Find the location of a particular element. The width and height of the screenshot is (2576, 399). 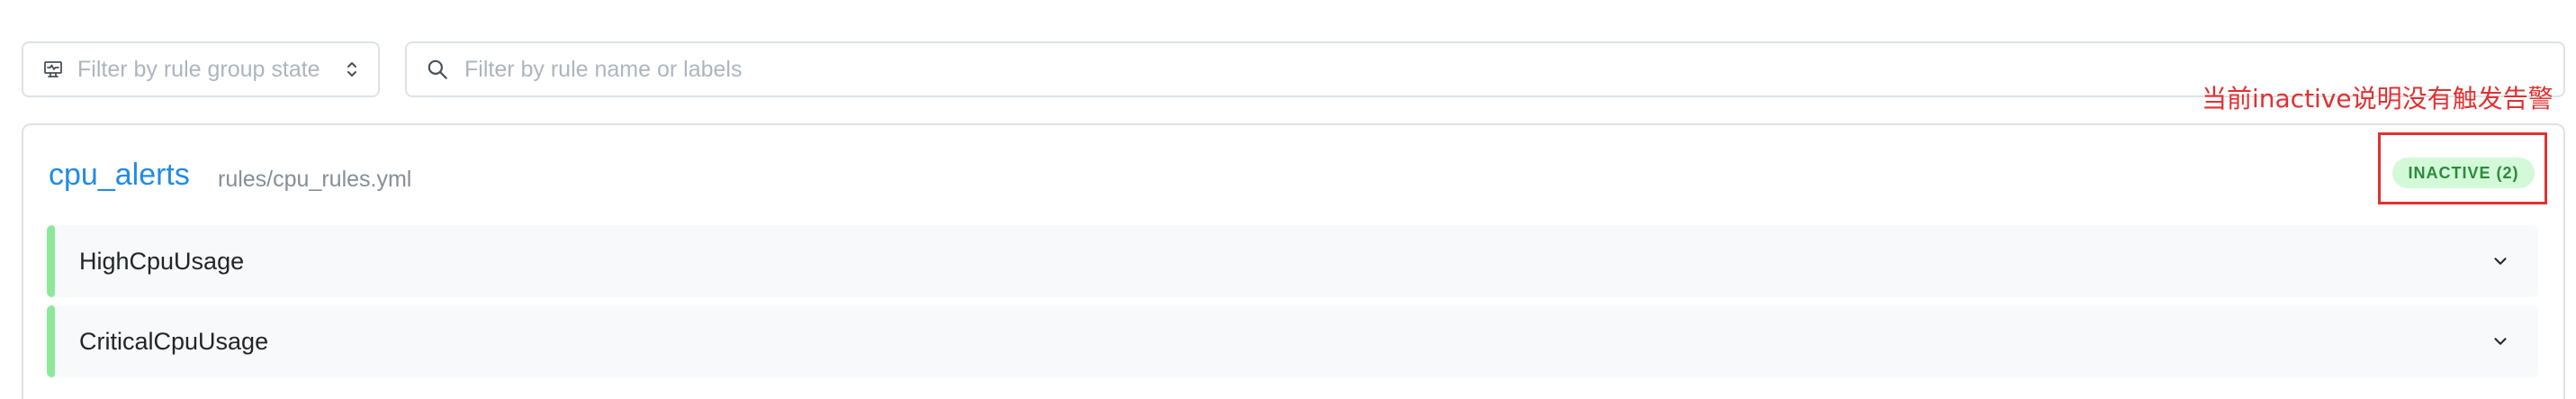

annotation-note: 当前inactive说明没有触发告警 is located at coordinates (2377, 98).